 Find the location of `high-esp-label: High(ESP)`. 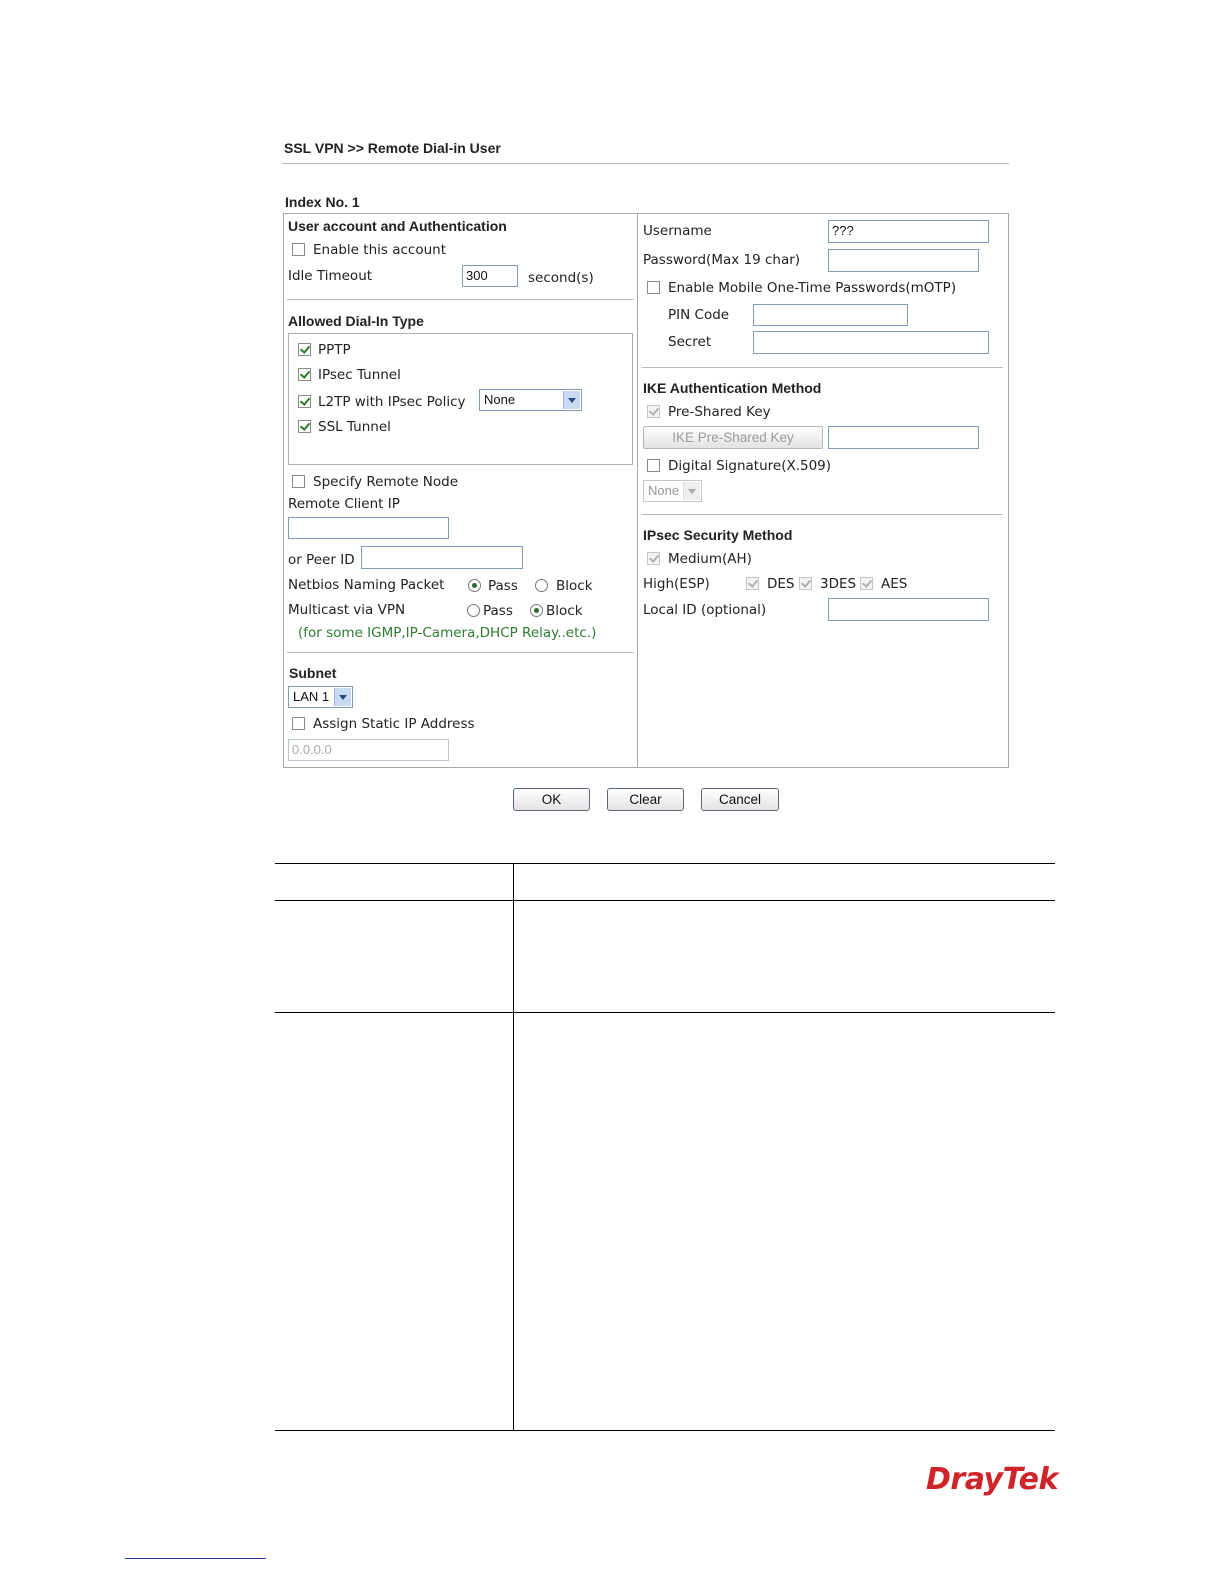

high-esp-label: High(ESP) is located at coordinates (676, 584).